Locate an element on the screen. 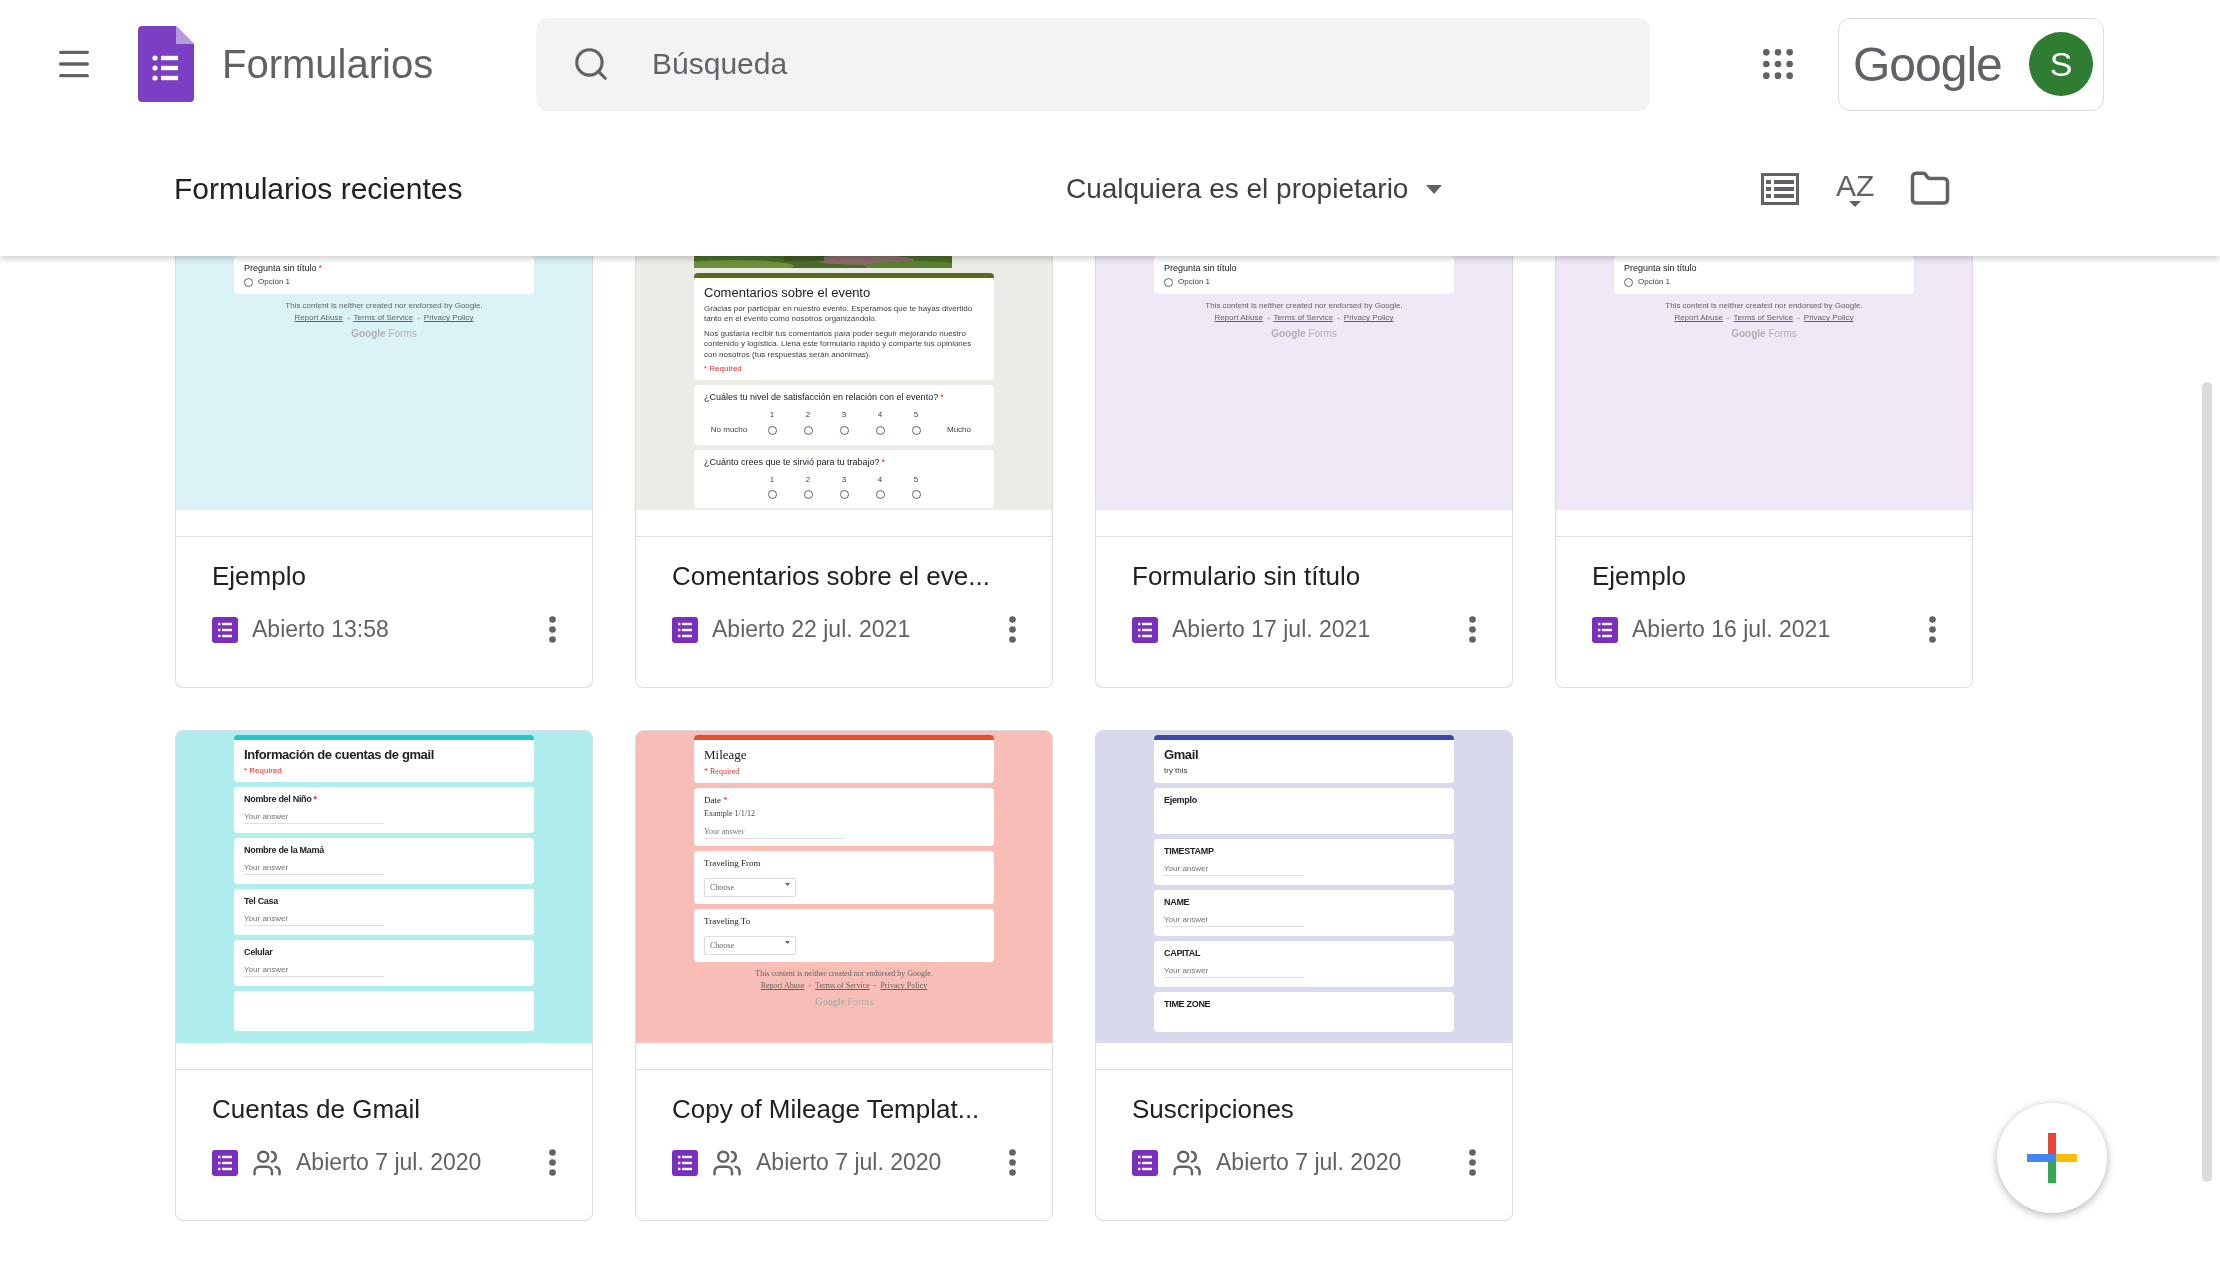 The width and height of the screenshot is (2220, 1262). scrollbar is located at coordinates (2207, 782).